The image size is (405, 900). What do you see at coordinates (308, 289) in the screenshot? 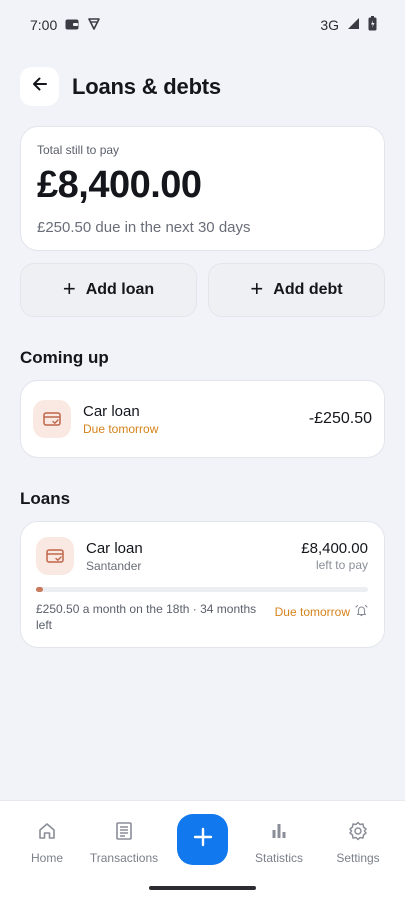
I see `add-debt-label: Add debt` at bounding box center [308, 289].